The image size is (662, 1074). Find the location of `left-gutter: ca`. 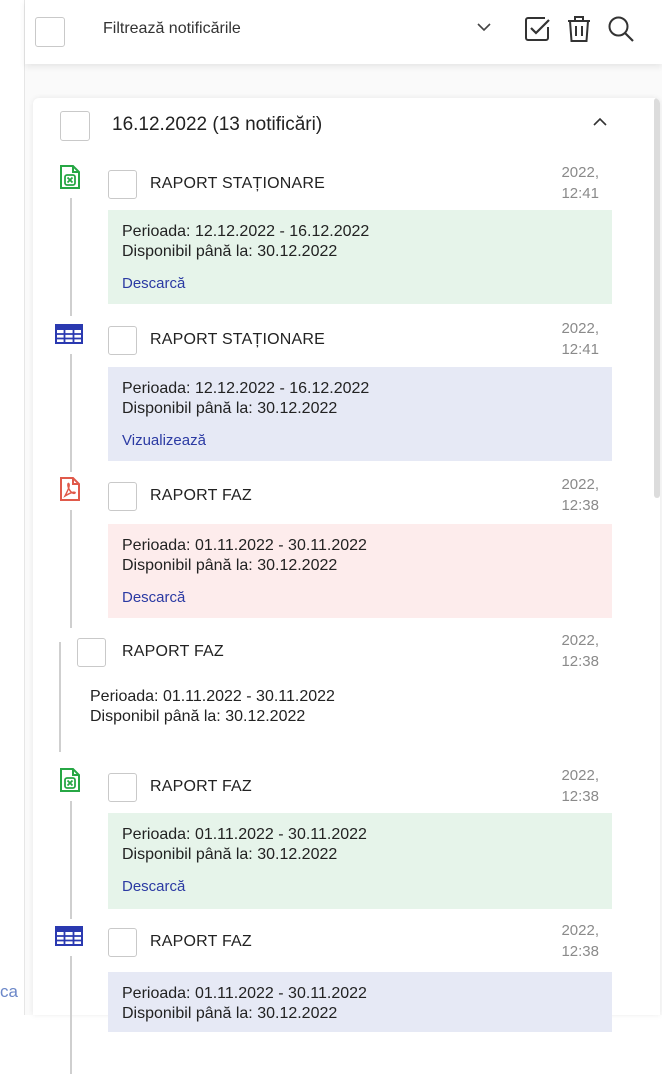

left-gutter: ca is located at coordinates (12, 507).